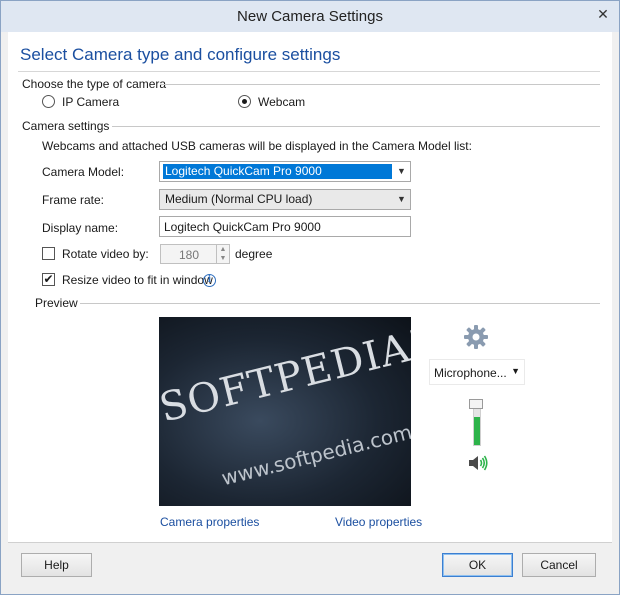 The height and width of the screenshot is (595, 620). What do you see at coordinates (309, 71) in the screenshot?
I see `heading-divider` at bounding box center [309, 71].